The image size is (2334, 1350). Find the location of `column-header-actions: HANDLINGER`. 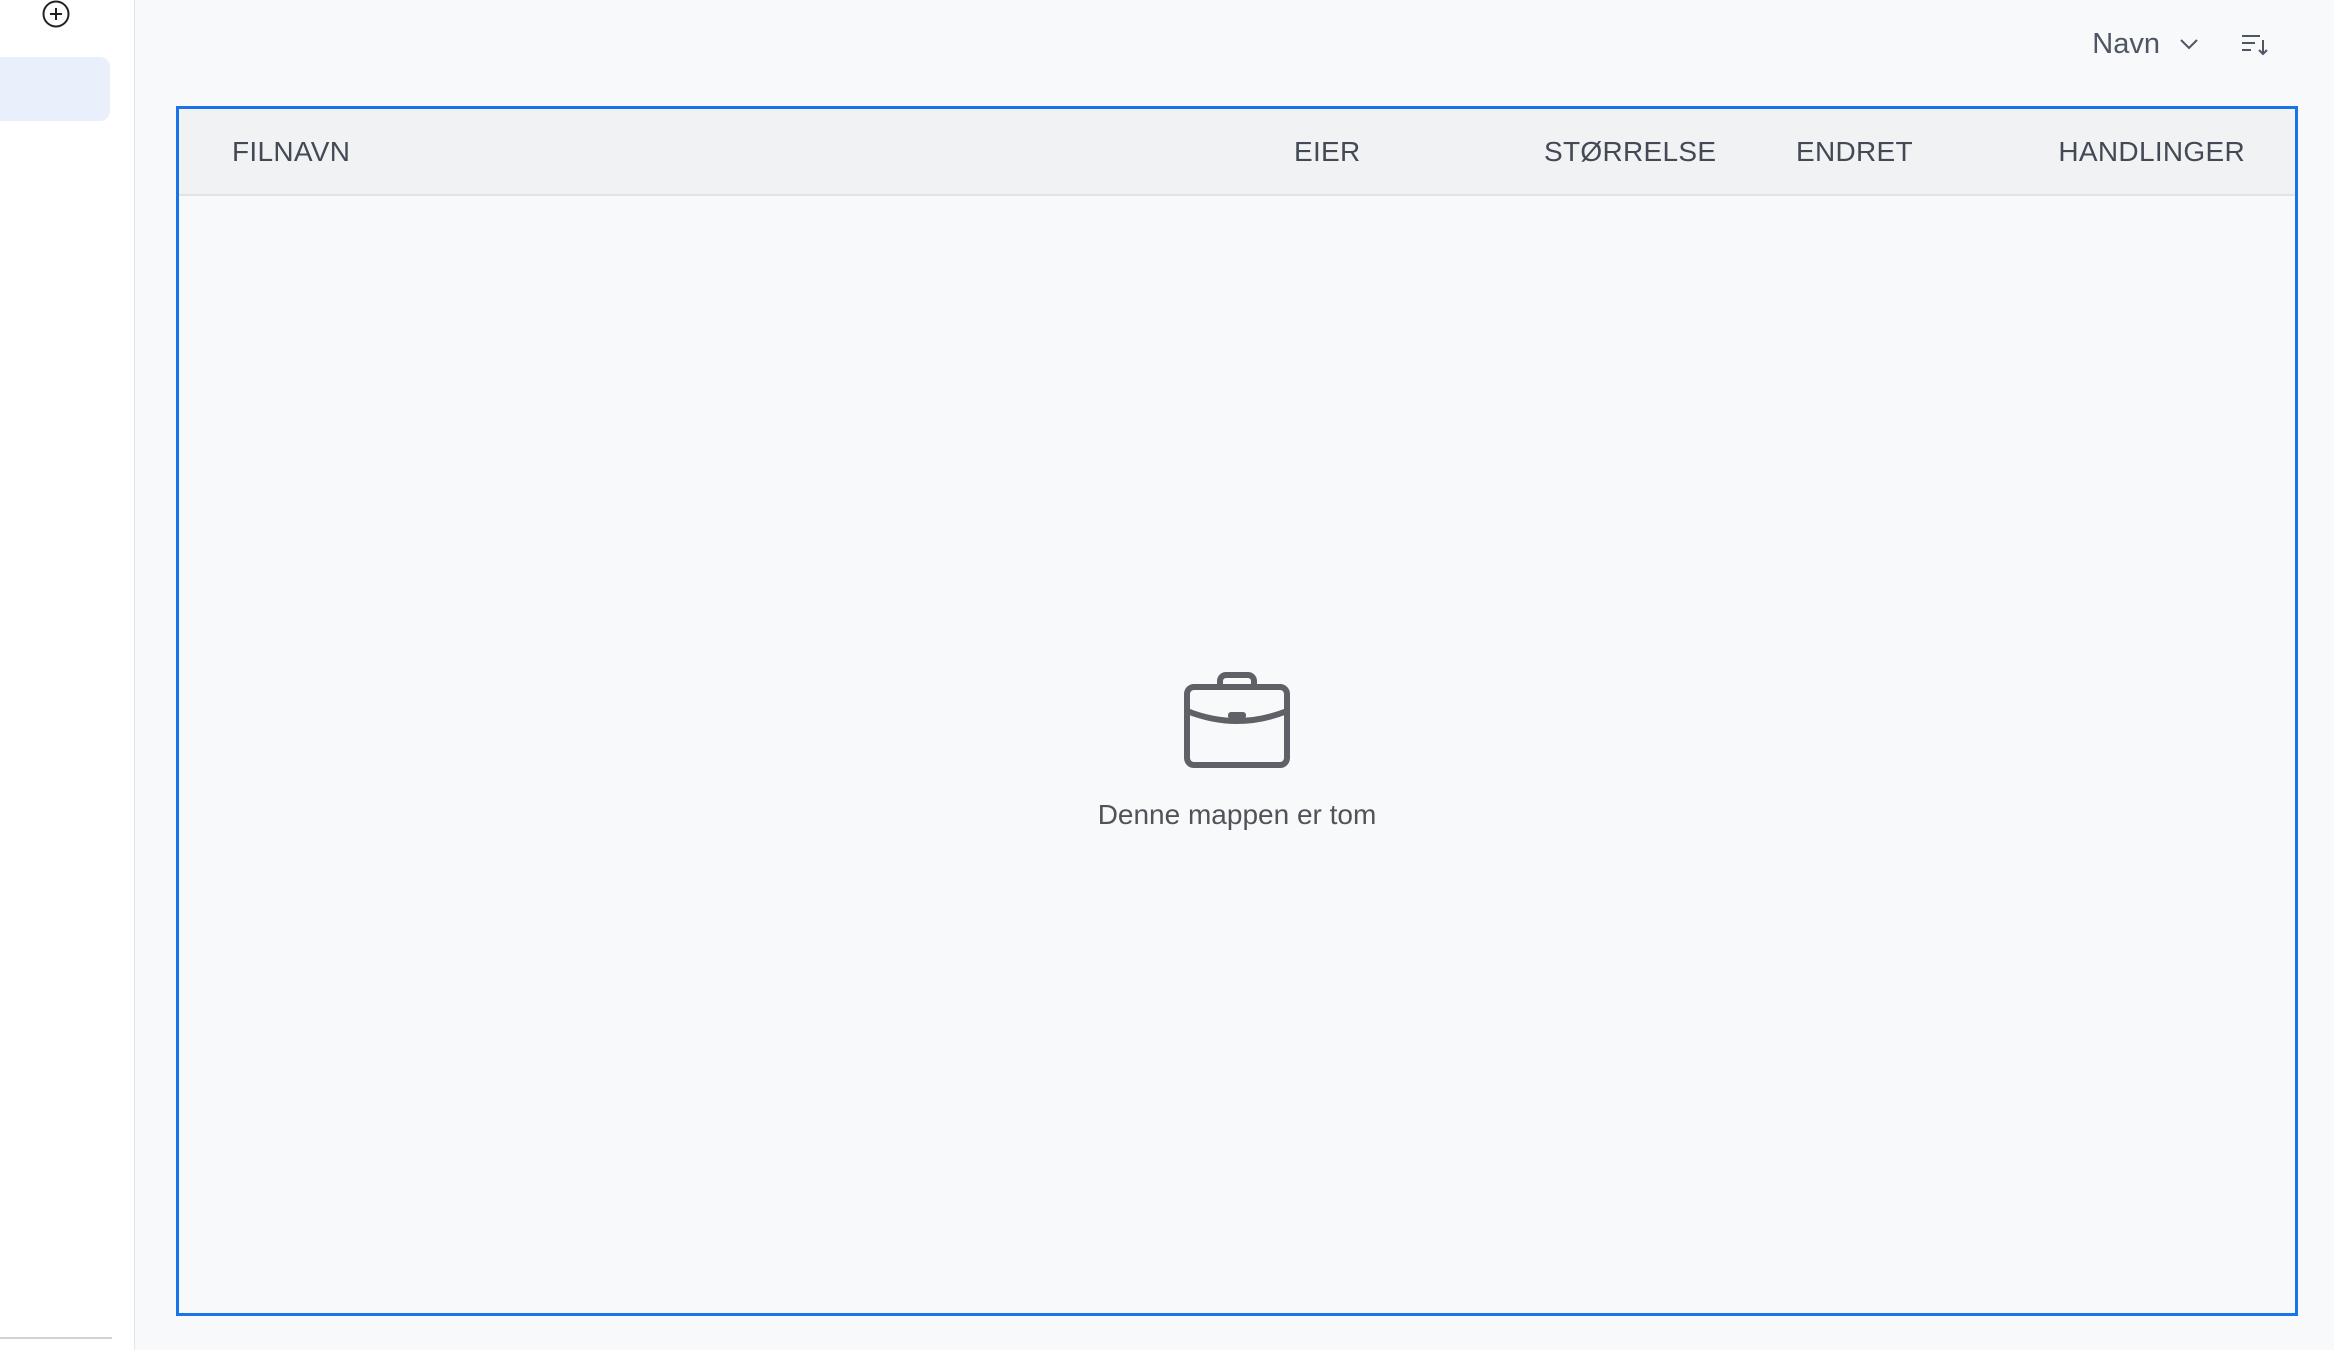

column-header-actions: HANDLINGER is located at coordinates (2151, 151).